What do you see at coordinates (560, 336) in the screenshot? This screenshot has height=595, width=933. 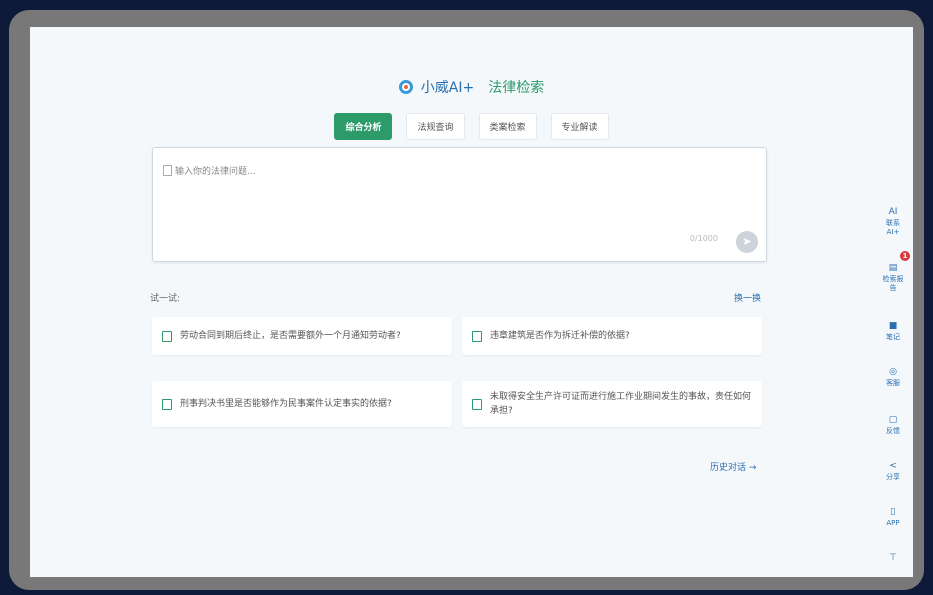 I see `suggestion-text: 违章建筑是否作为拆迁补偿的依据?` at bounding box center [560, 336].